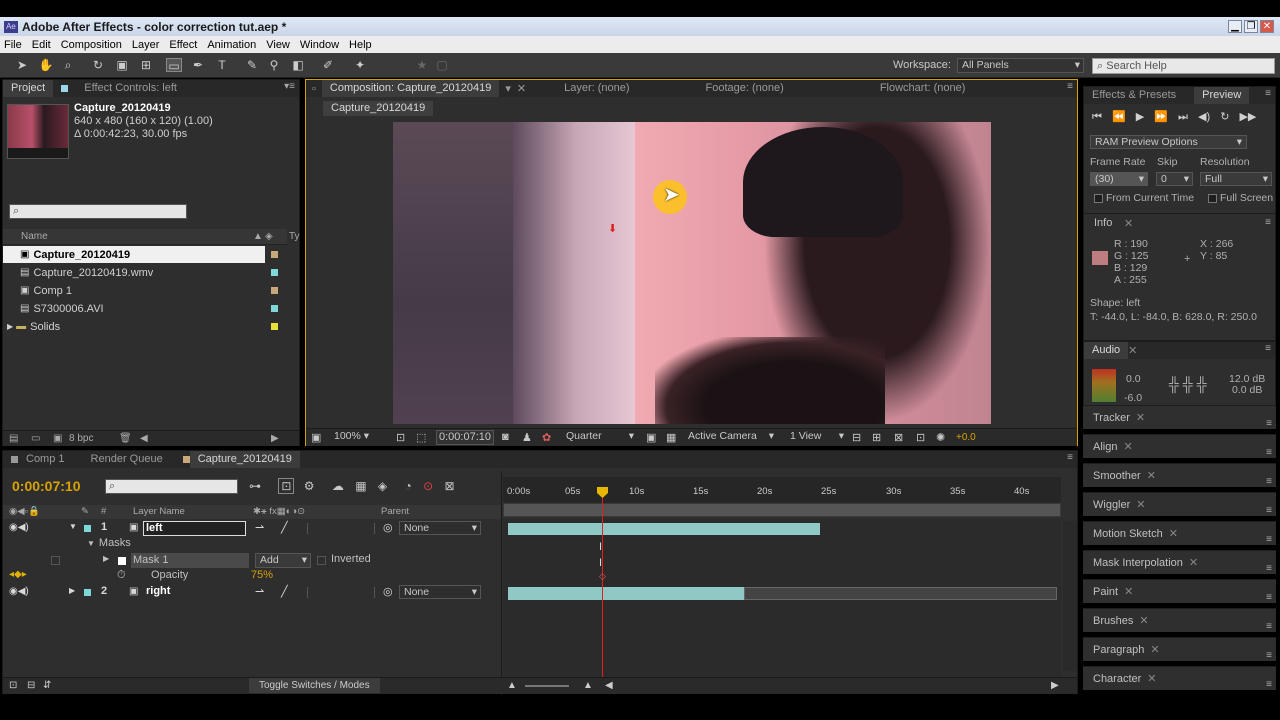  What do you see at coordinates (31, 685) in the screenshot?
I see `transfer-controls-icon: ⊟` at bounding box center [31, 685].